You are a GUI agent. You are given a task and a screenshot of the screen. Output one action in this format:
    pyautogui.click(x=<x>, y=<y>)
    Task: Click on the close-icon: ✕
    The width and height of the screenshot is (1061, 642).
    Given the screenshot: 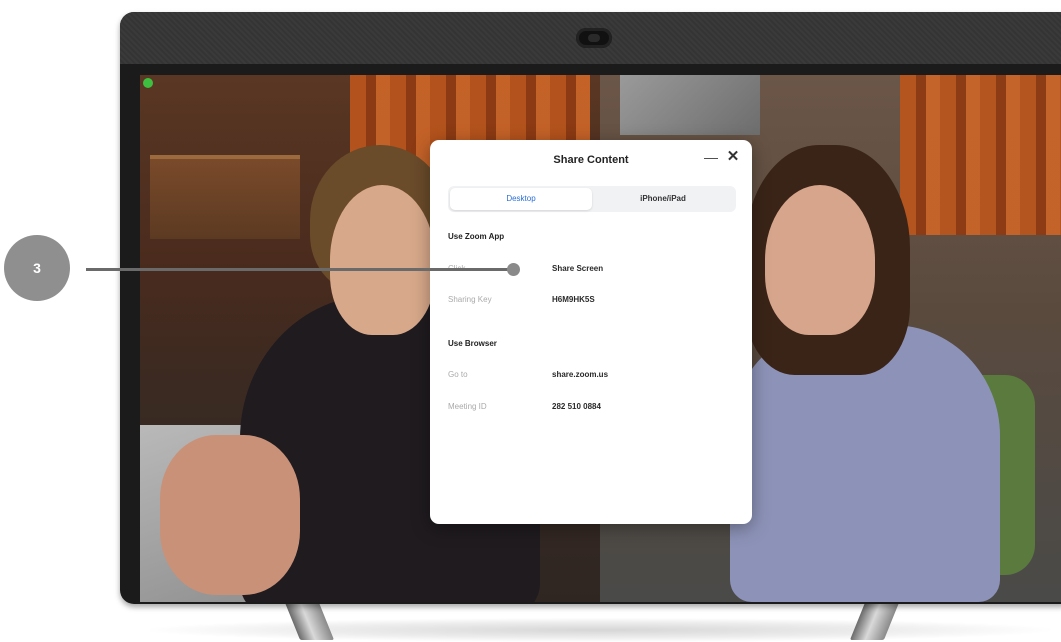 What is the action you would take?
    pyautogui.click(x=733, y=157)
    